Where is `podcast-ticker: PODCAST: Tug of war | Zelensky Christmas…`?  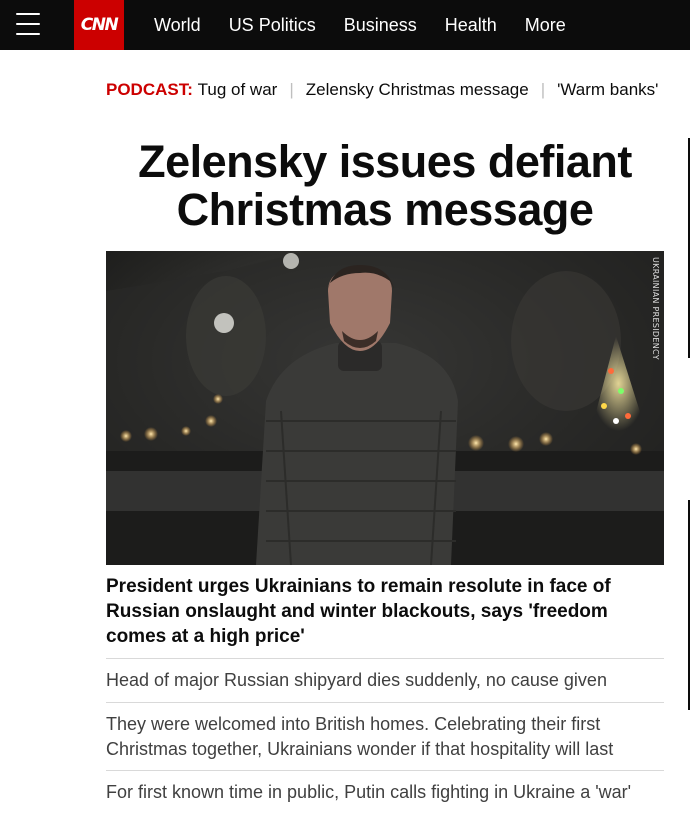
podcast-ticker: PODCAST: Tug of war | Zelensky Christmas… is located at coordinates (382, 90).